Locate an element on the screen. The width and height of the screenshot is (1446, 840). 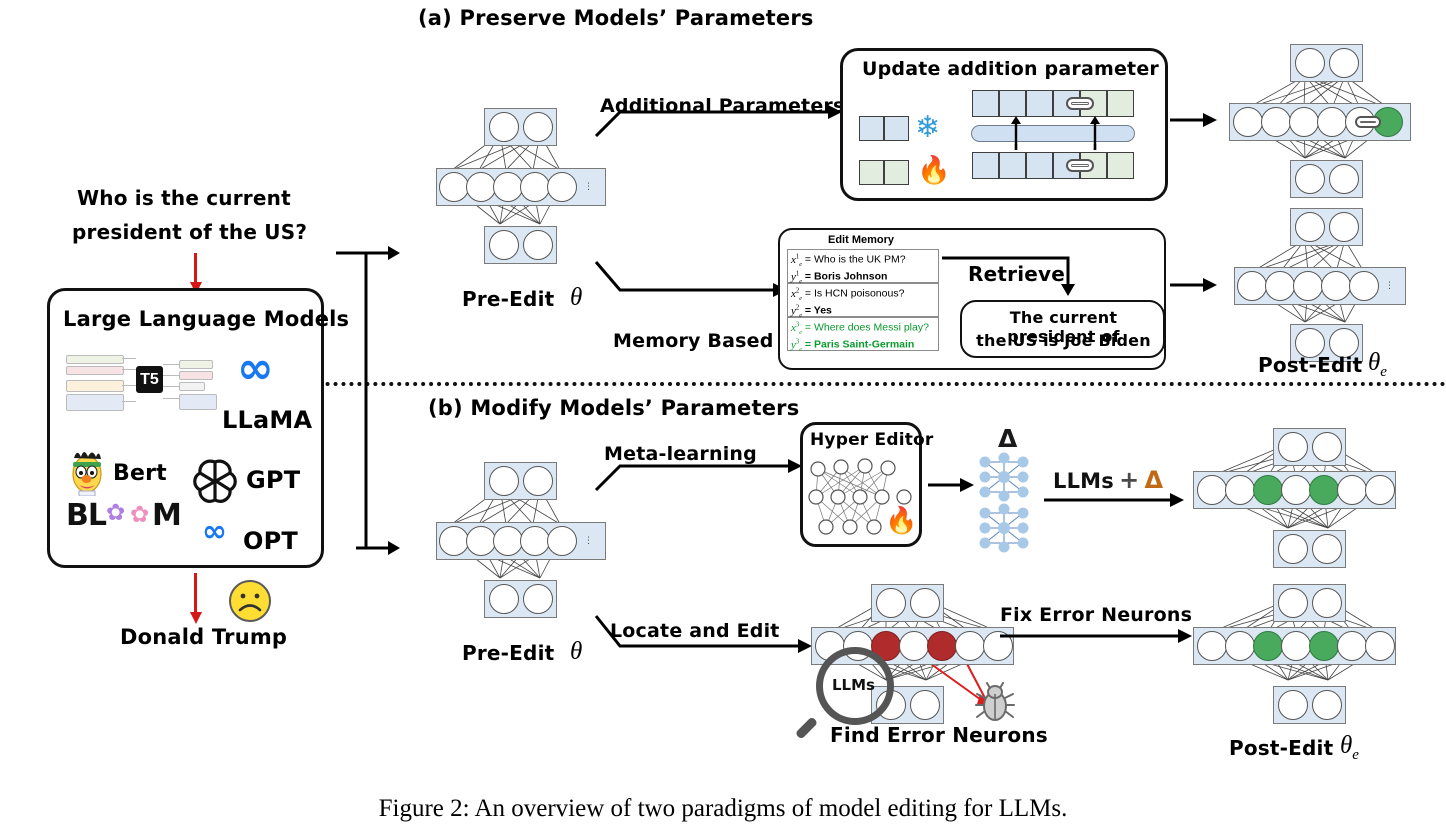
memory-row-3-y-key: y3e is located at coordinates (796, 345).